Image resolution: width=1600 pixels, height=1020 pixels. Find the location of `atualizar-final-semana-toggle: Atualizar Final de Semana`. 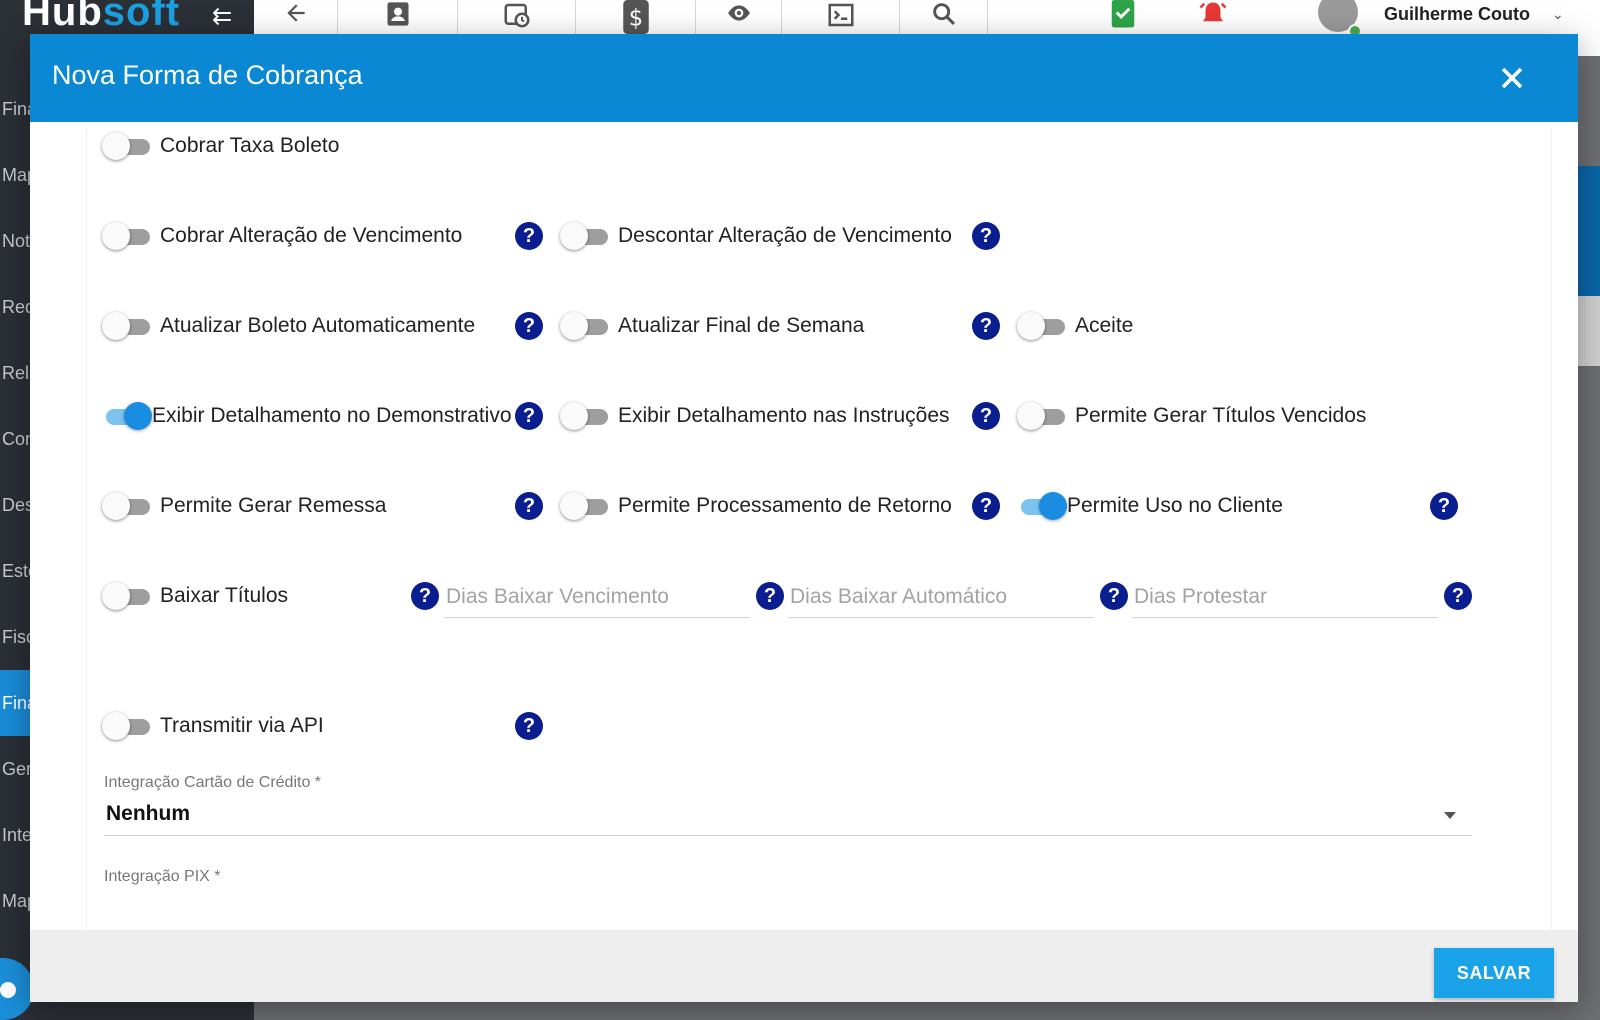

atualizar-final-semana-toggle: Atualizar Final de Semana is located at coordinates (712, 326).